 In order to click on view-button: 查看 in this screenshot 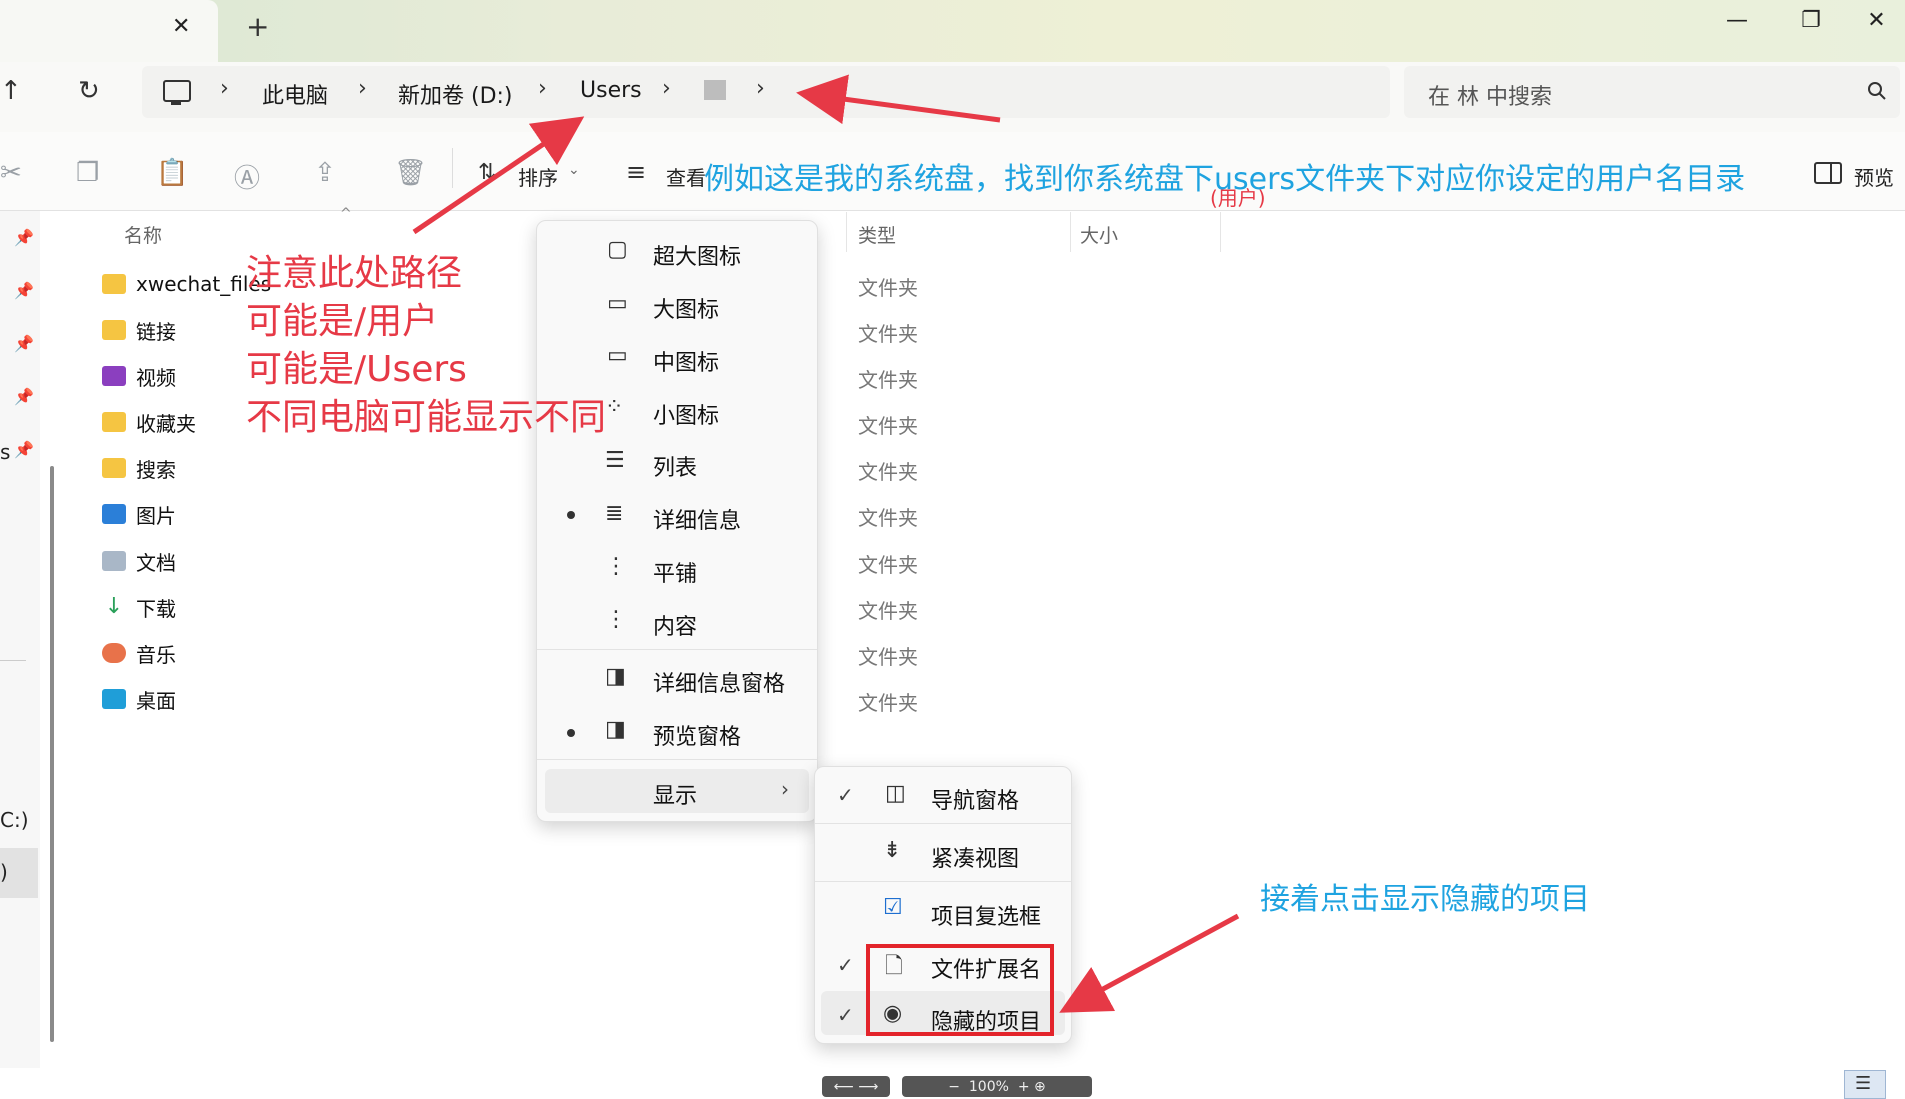, I will do `click(686, 176)`.